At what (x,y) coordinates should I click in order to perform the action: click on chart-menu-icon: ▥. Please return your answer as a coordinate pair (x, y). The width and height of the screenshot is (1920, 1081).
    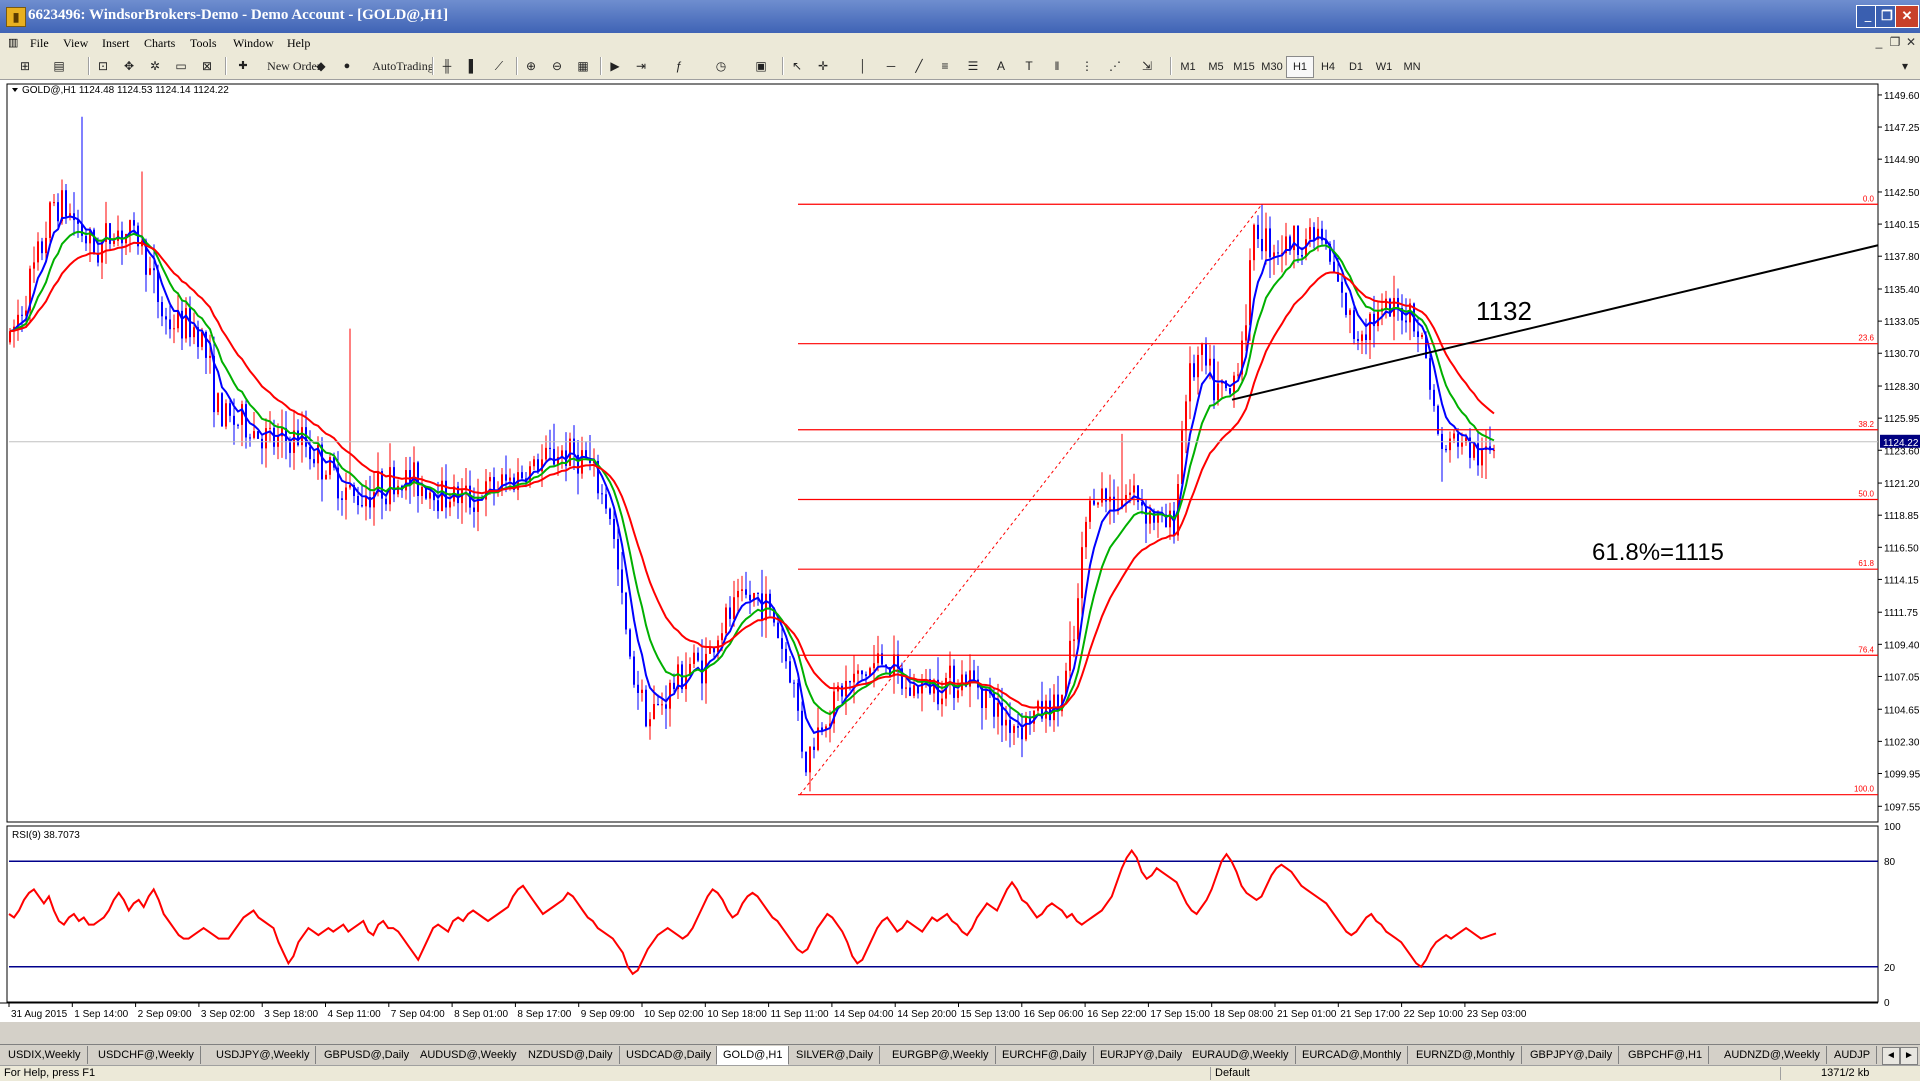
    Looking at the image, I should click on (13, 42).